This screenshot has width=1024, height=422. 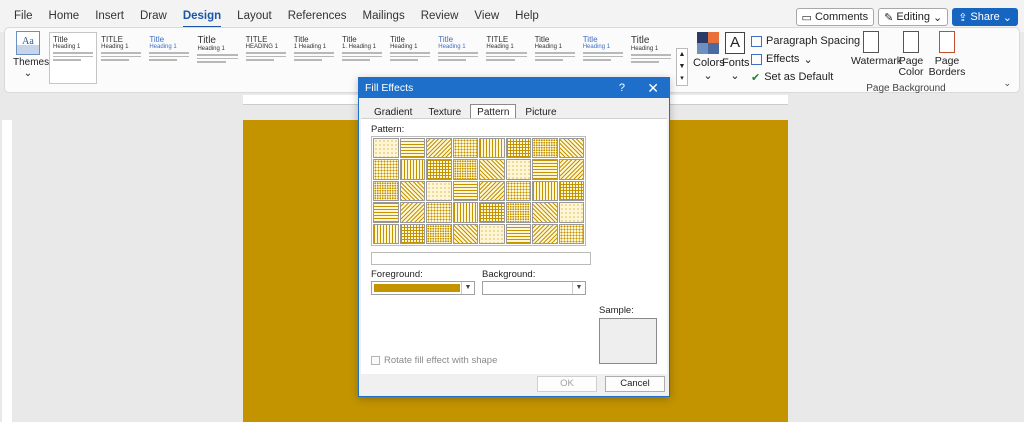 What do you see at coordinates (682, 67) in the screenshot?
I see `gallery-scroll: ▲▼▾` at bounding box center [682, 67].